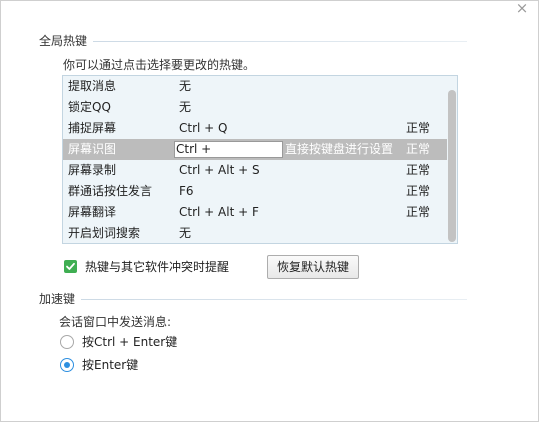 The image size is (539, 422). Describe the element at coordinates (92, 128) in the screenshot. I see `hotkey-name: 捕捉屏幕` at that location.